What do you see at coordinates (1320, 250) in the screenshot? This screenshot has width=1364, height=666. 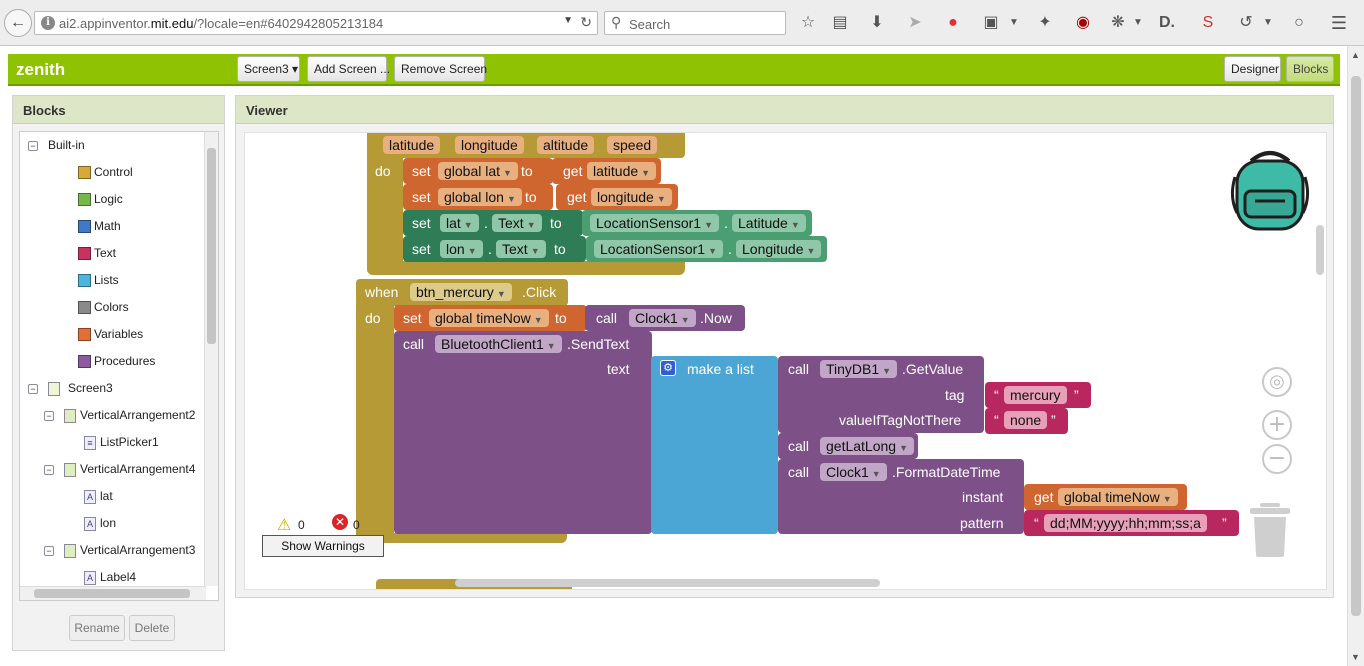 I see `workspace-vertical-scrollbar` at bounding box center [1320, 250].